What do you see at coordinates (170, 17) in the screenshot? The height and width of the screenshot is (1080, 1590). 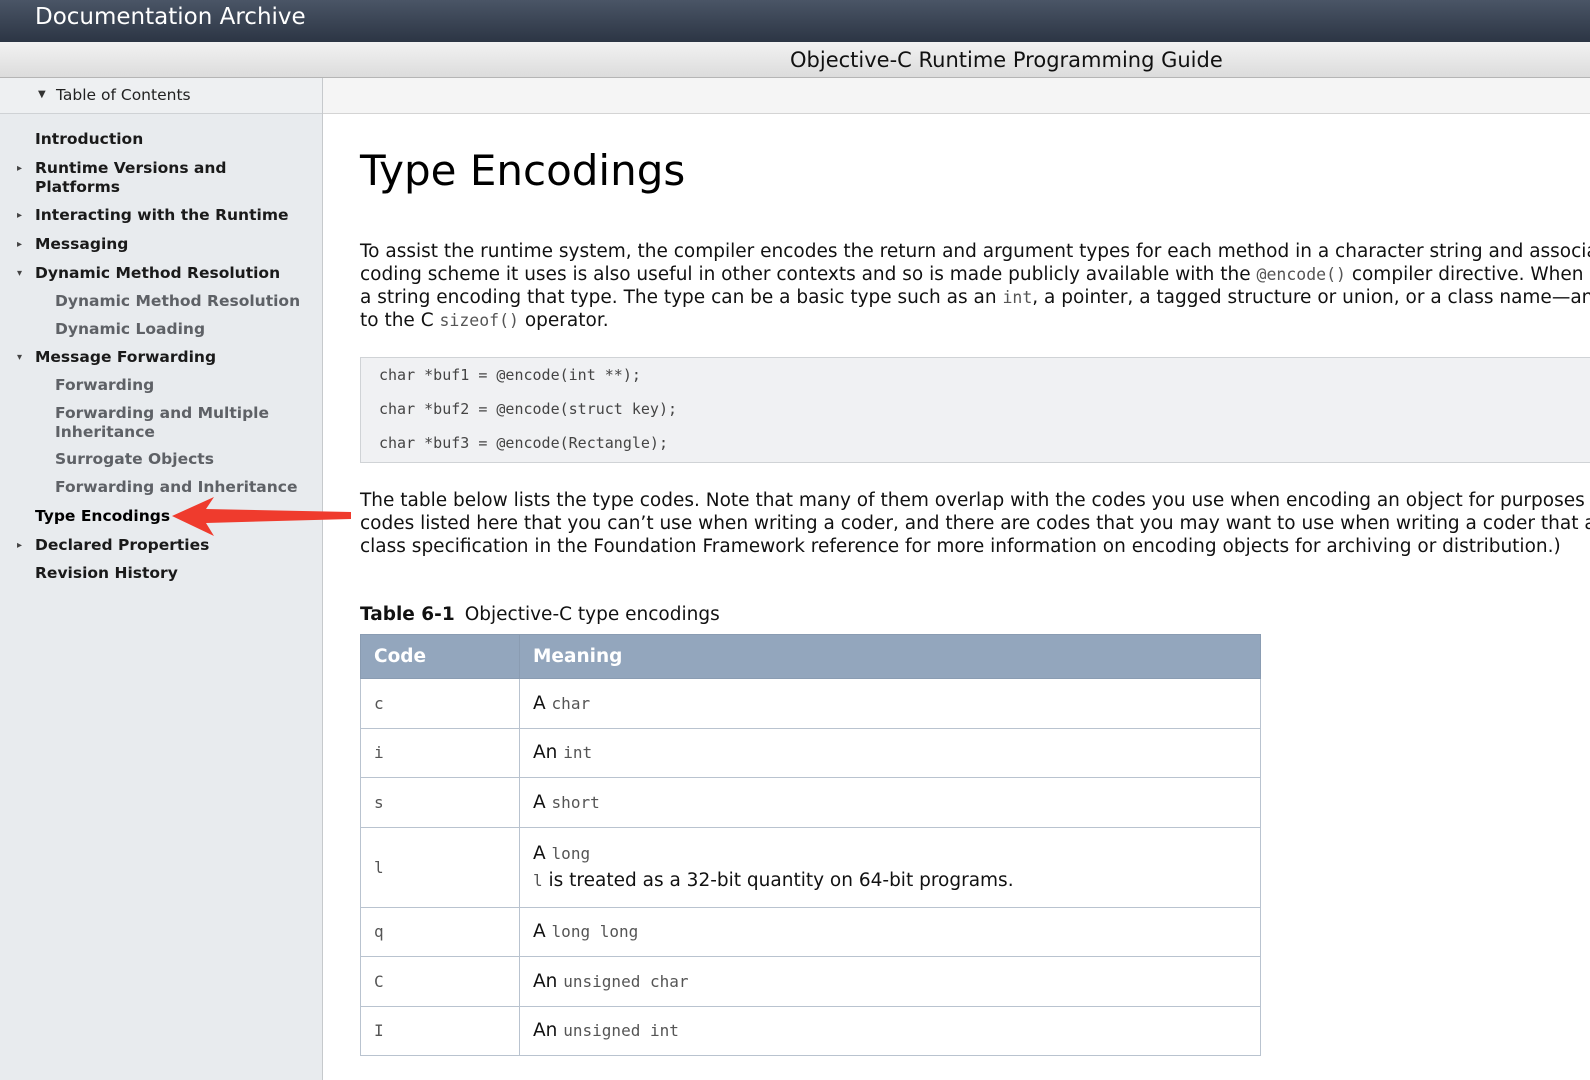 I see `site-title: Documentation Archive` at bounding box center [170, 17].